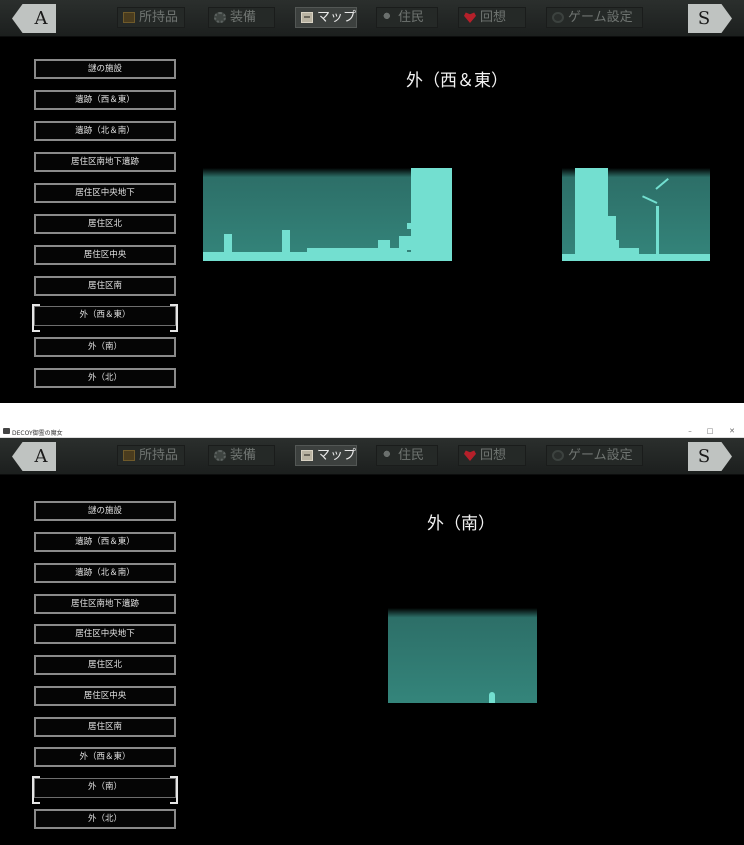 The height and width of the screenshot is (845, 744). I want to click on map-area-title: 外（西＆東）, so click(457, 81).